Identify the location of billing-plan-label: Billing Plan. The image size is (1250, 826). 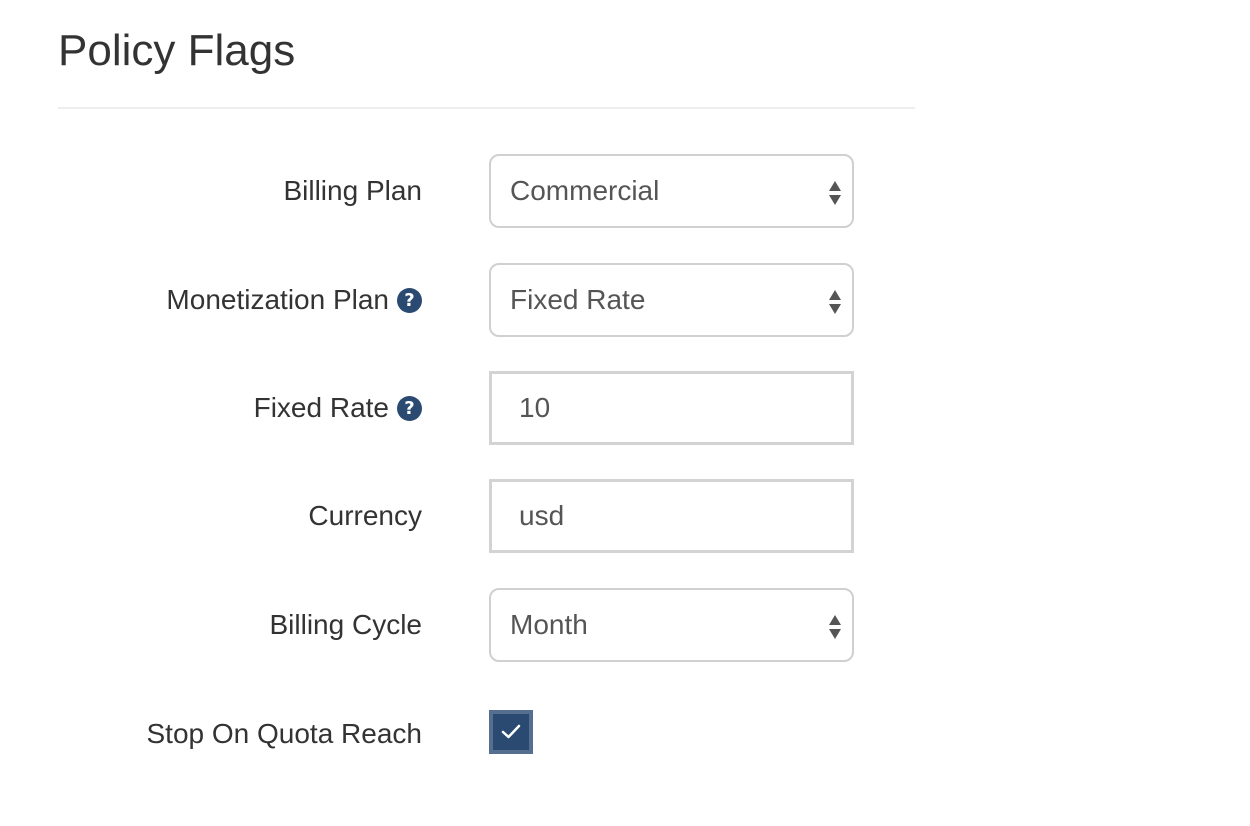
(352, 190).